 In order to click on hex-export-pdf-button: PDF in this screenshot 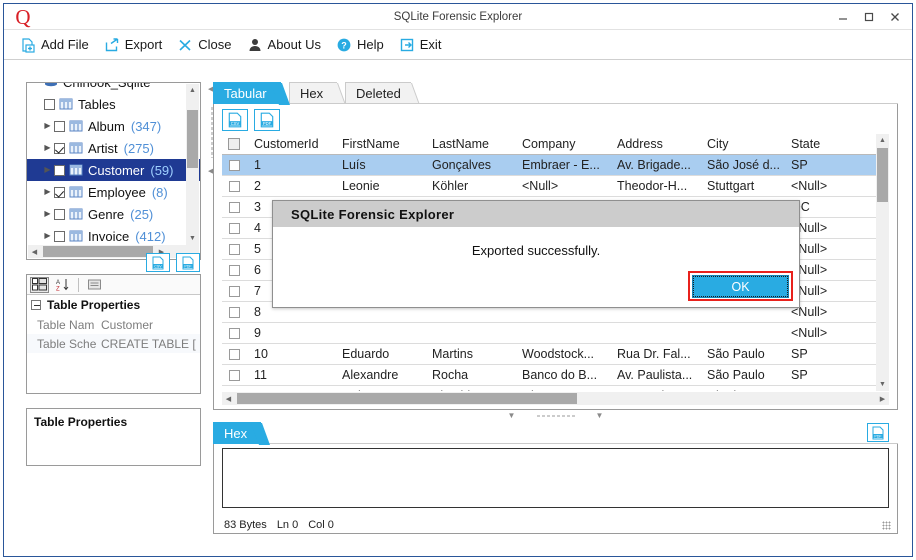, I will do `click(878, 432)`.